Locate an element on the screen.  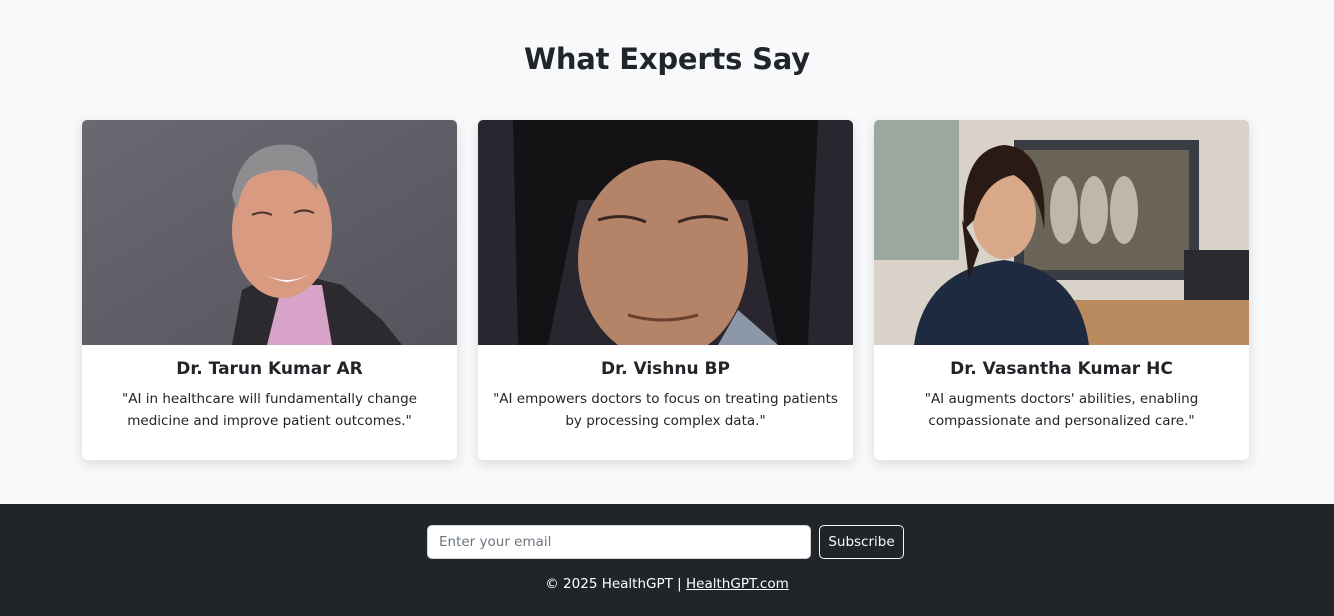
expert-name: Dr. Vasantha Kumar HC is located at coordinates (1061, 369).